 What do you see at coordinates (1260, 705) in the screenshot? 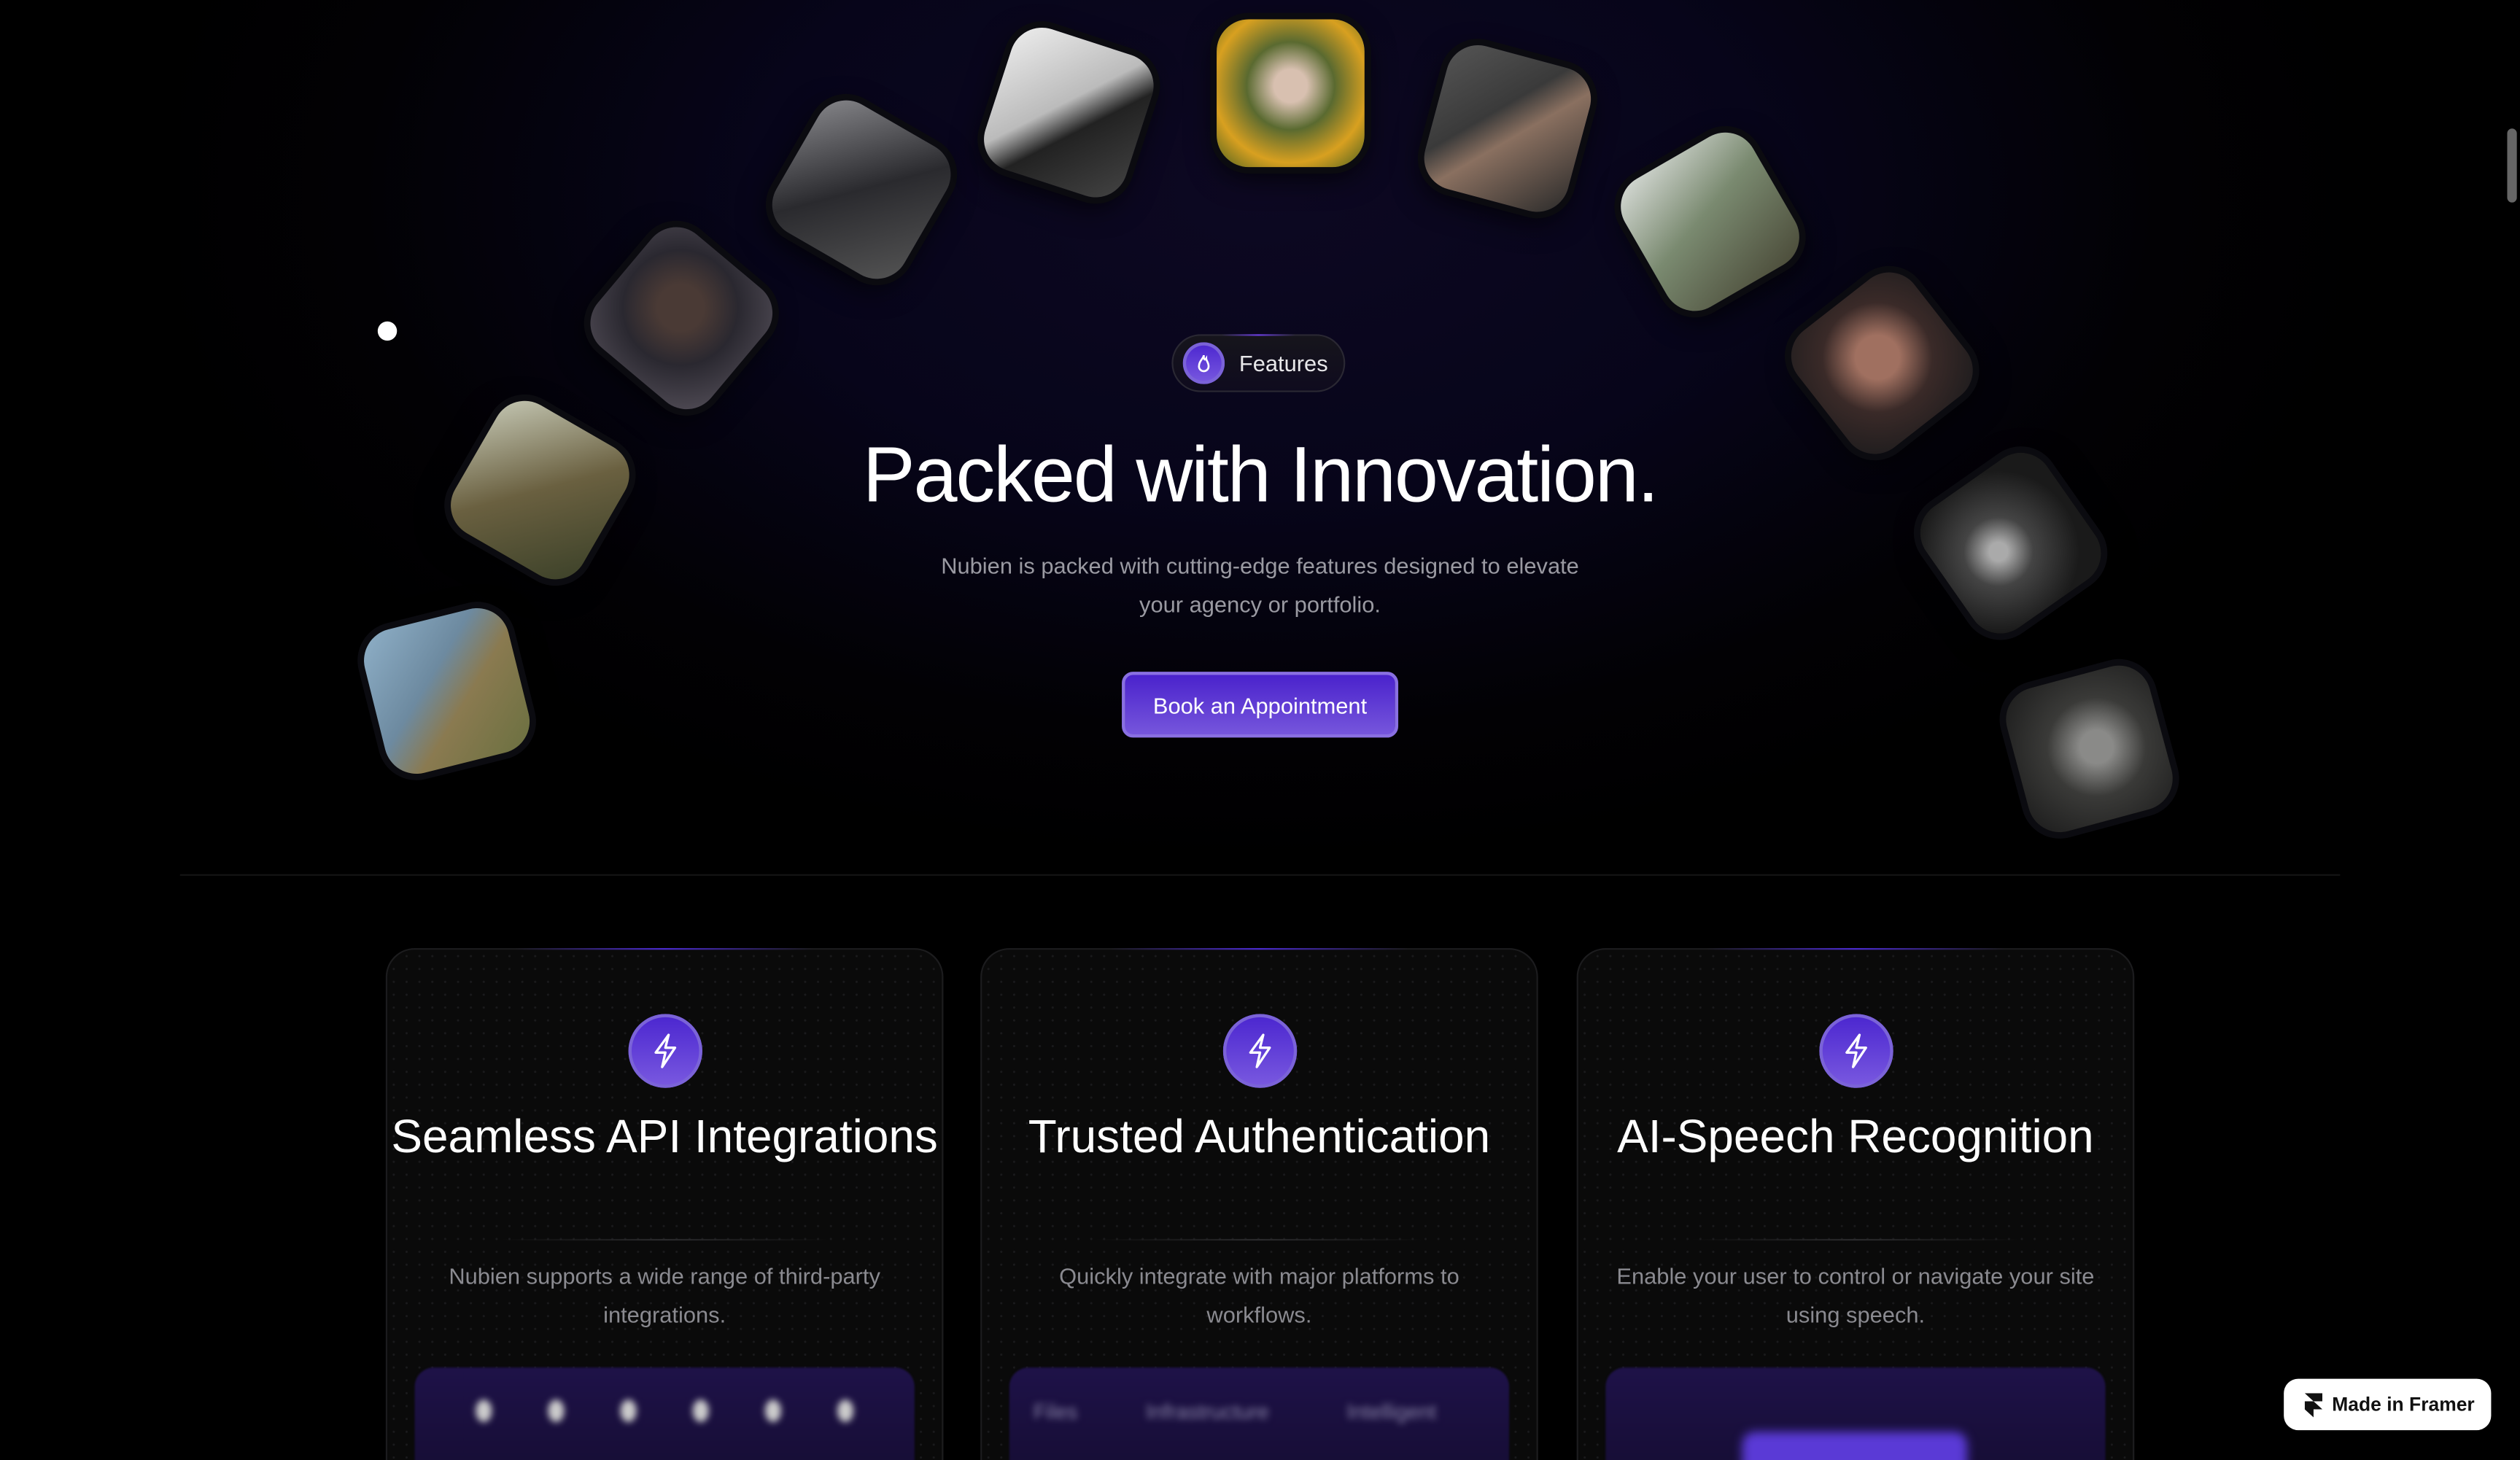
I see `book-appointment-button: Book an Appointment` at bounding box center [1260, 705].